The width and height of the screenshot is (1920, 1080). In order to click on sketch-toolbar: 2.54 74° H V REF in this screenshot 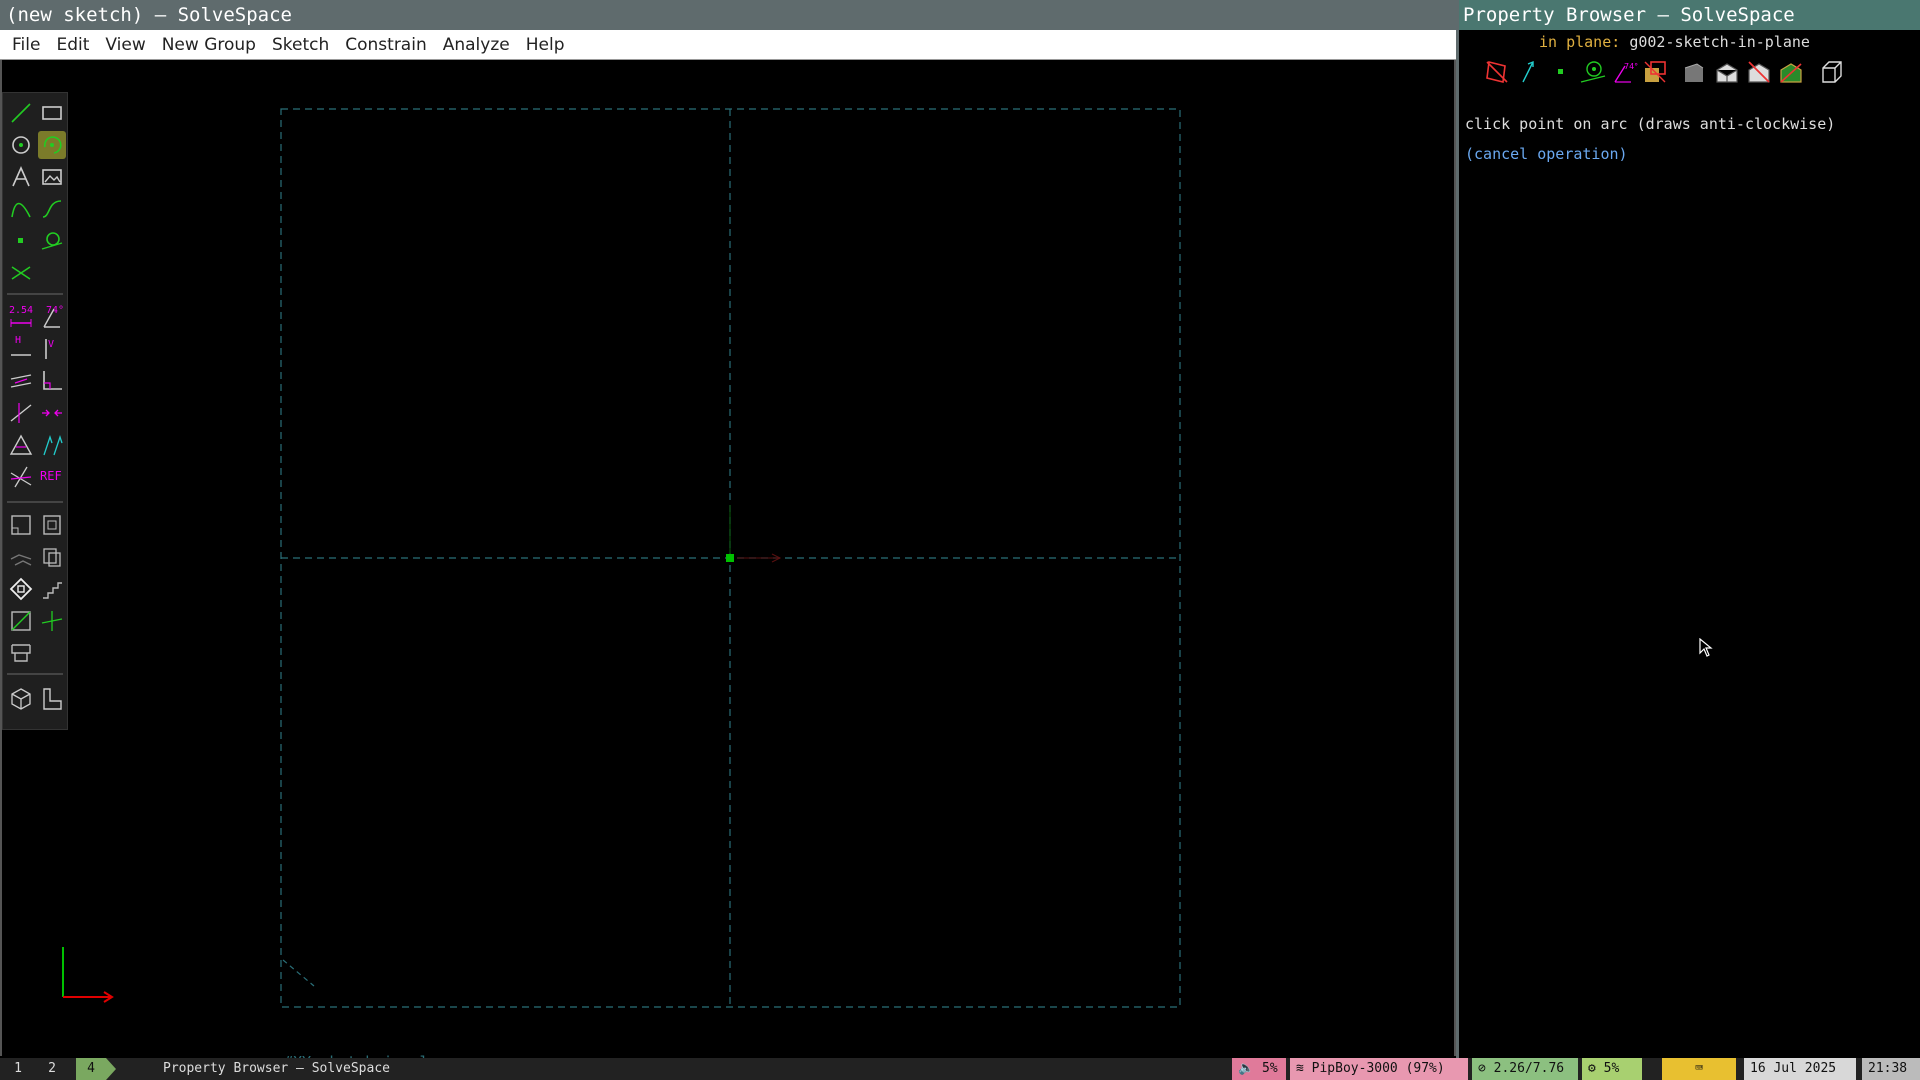, I will do `click(35, 411)`.